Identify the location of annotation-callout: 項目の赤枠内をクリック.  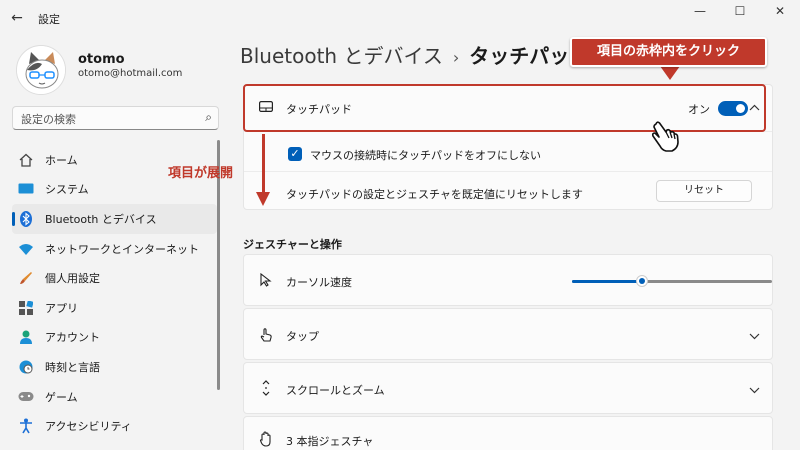
(668, 52).